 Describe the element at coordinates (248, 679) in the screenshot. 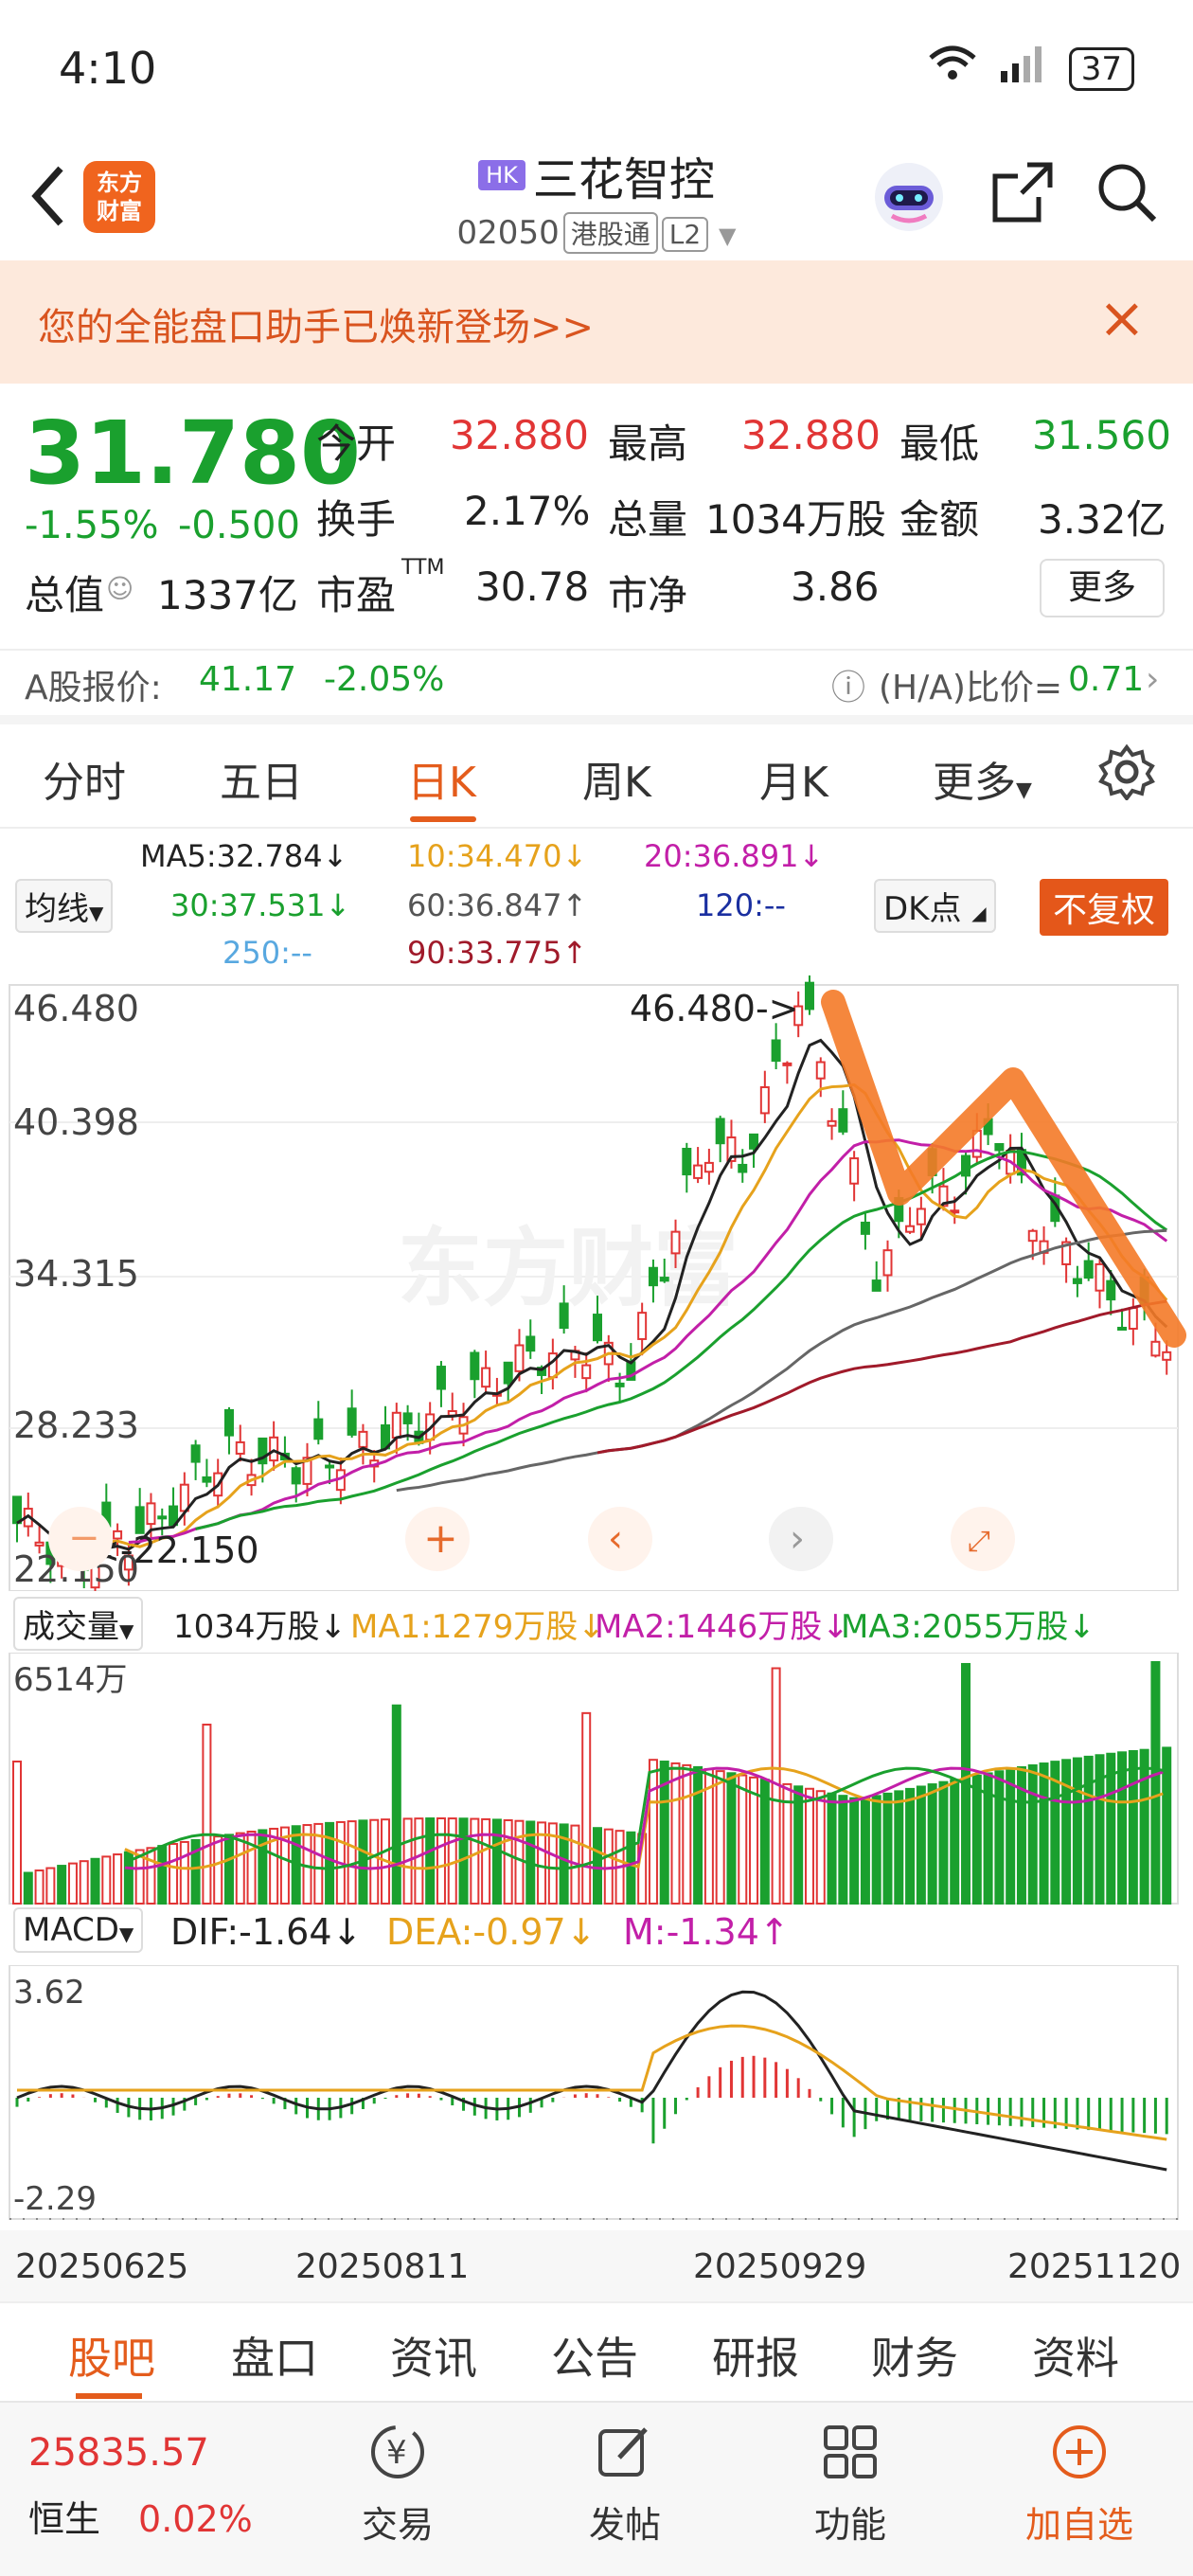

I see `a-share-price: 41.17` at that location.